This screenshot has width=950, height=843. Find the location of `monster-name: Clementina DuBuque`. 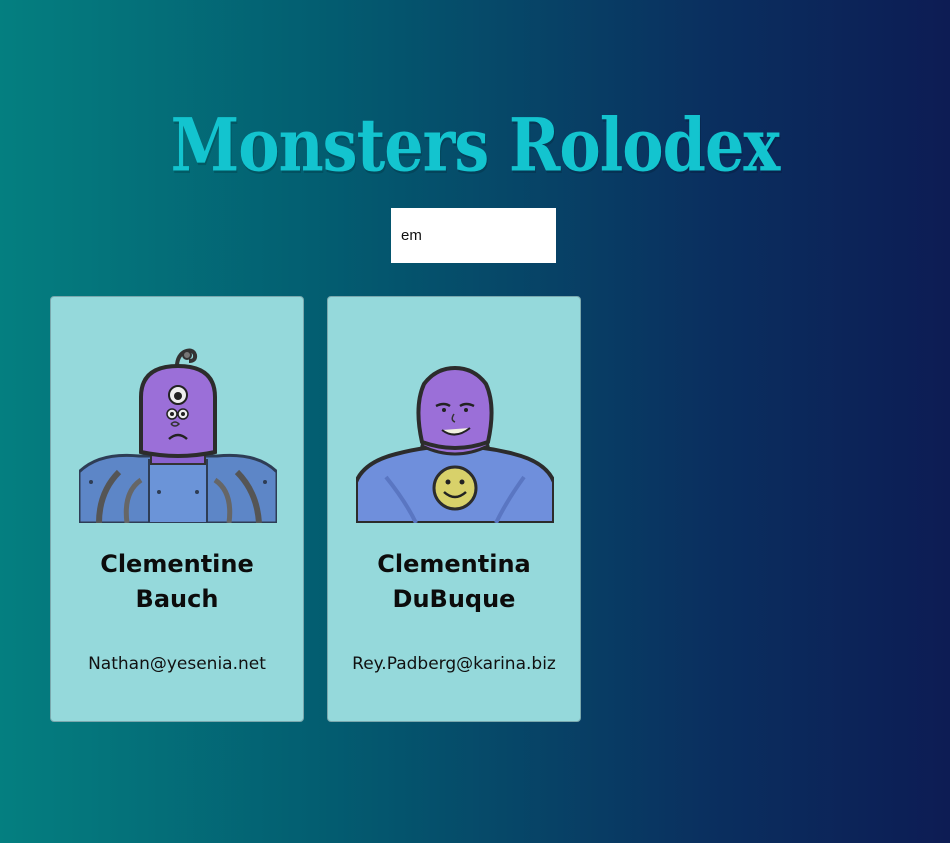

monster-name: Clementina DuBuque is located at coordinates (454, 582).